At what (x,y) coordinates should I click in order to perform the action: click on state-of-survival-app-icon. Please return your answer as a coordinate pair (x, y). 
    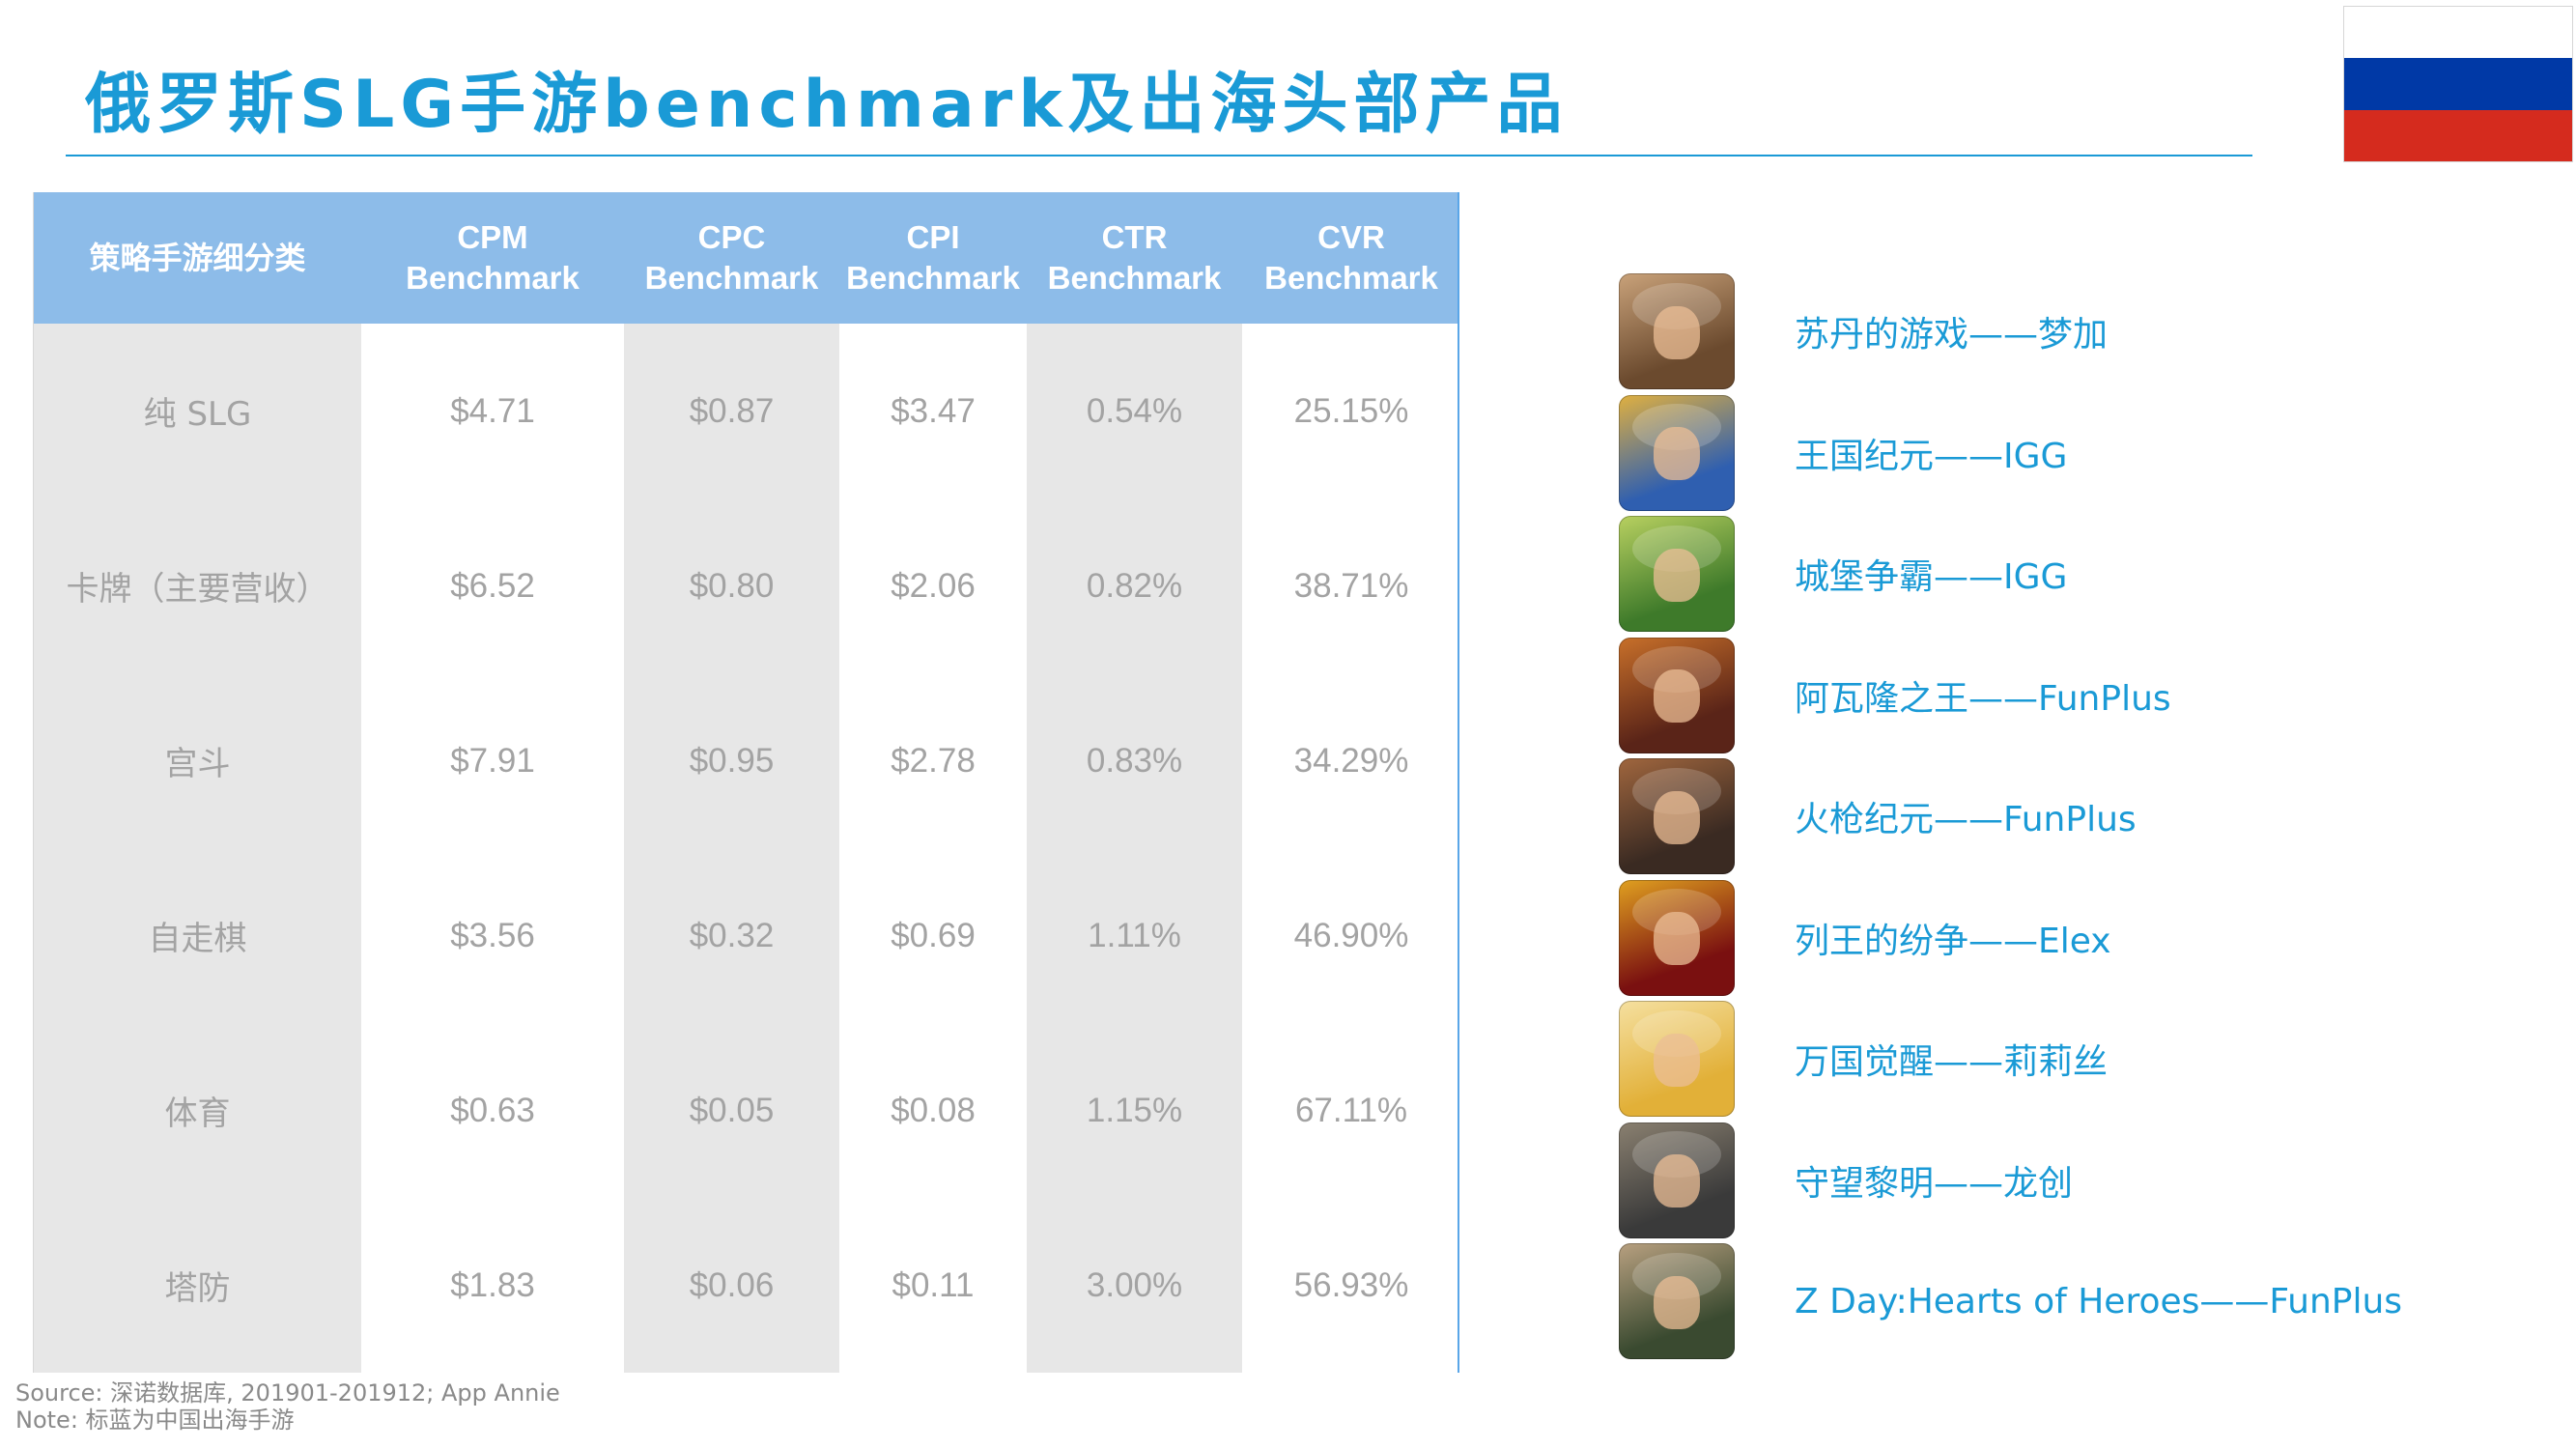
    Looking at the image, I should click on (1677, 1180).